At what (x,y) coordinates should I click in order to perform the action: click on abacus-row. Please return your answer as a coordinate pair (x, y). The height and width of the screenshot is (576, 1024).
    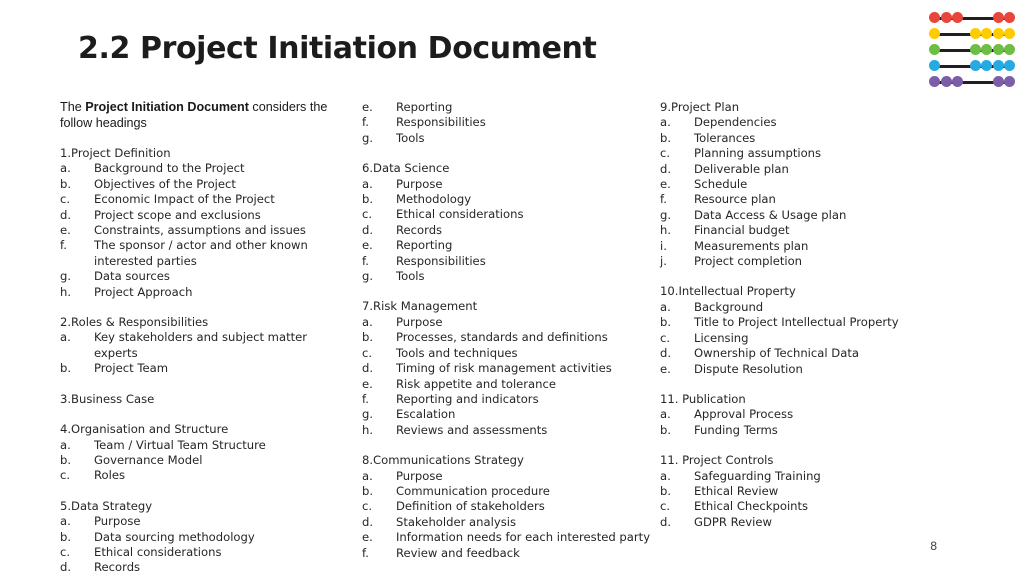
    Looking at the image, I should click on (972, 66).